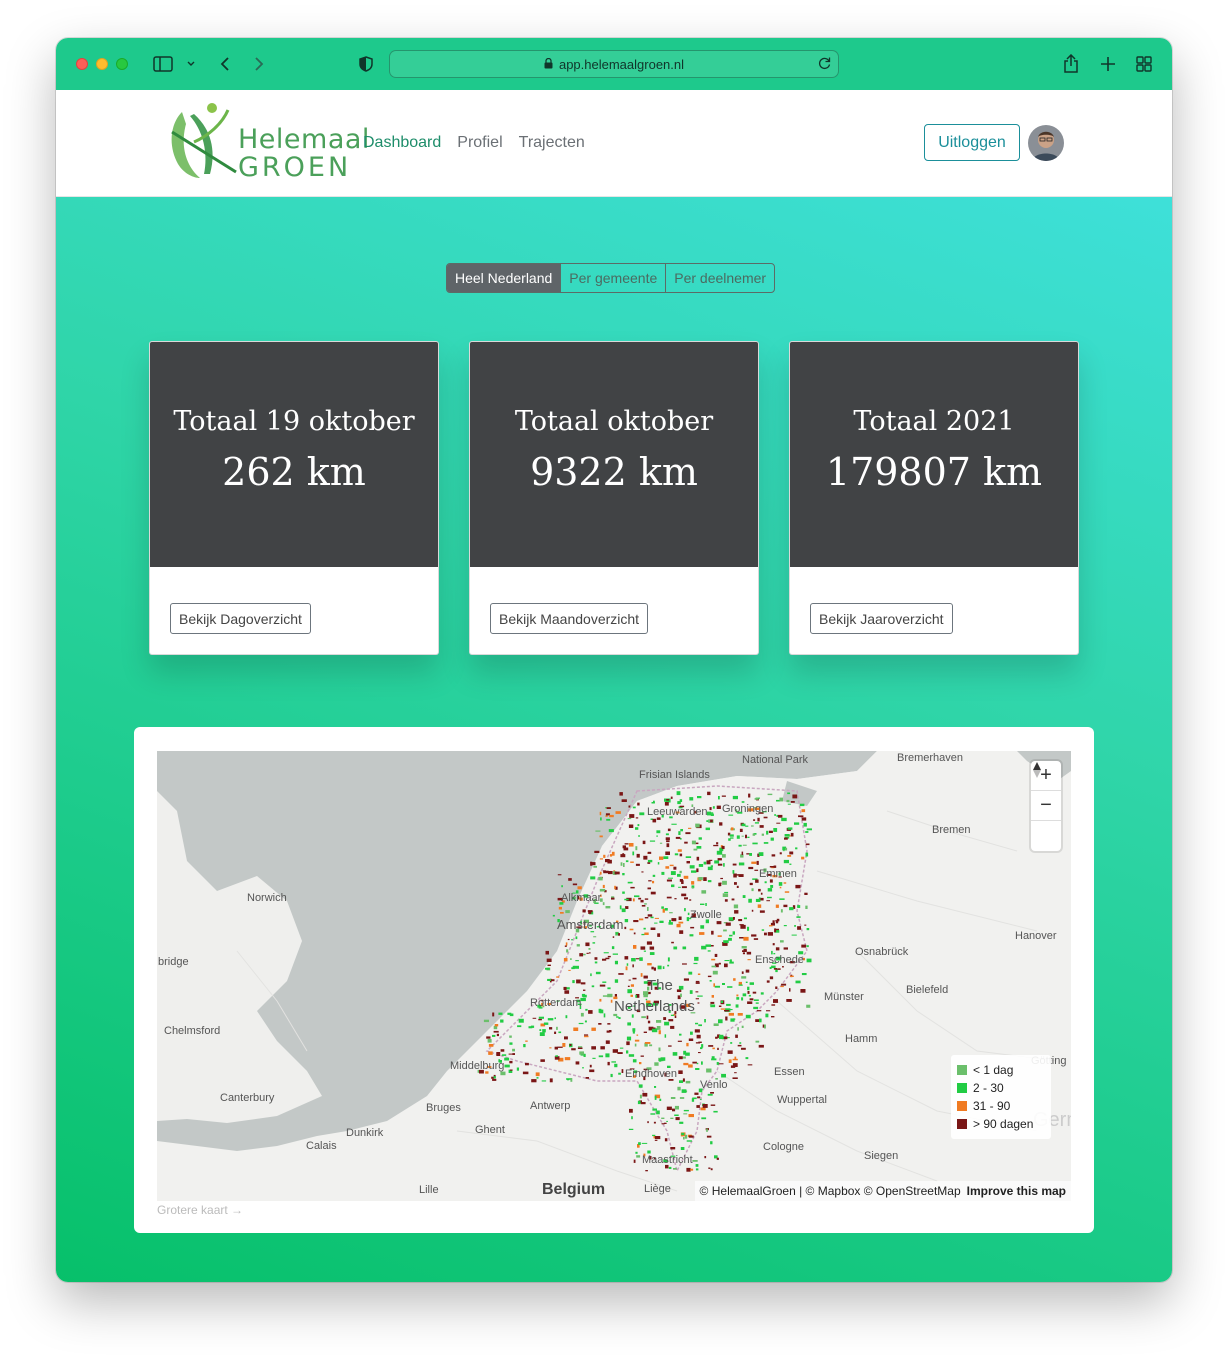  Describe the element at coordinates (1144, 64) in the screenshot. I see `tab-overview-icon` at that location.